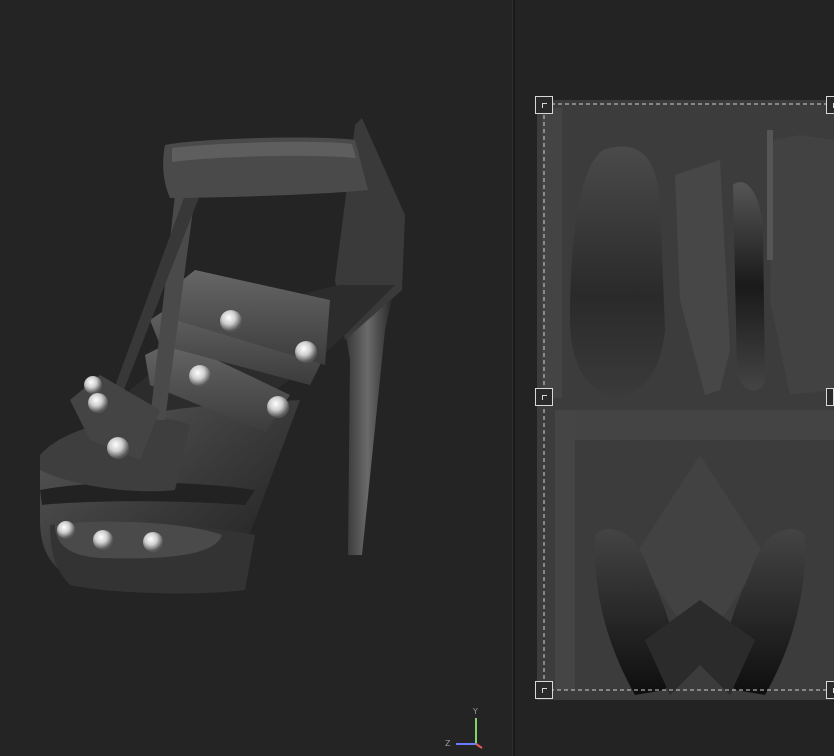  What do you see at coordinates (830, 105) in the screenshot?
I see `uv-handle-top-right` at bounding box center [830, 105].